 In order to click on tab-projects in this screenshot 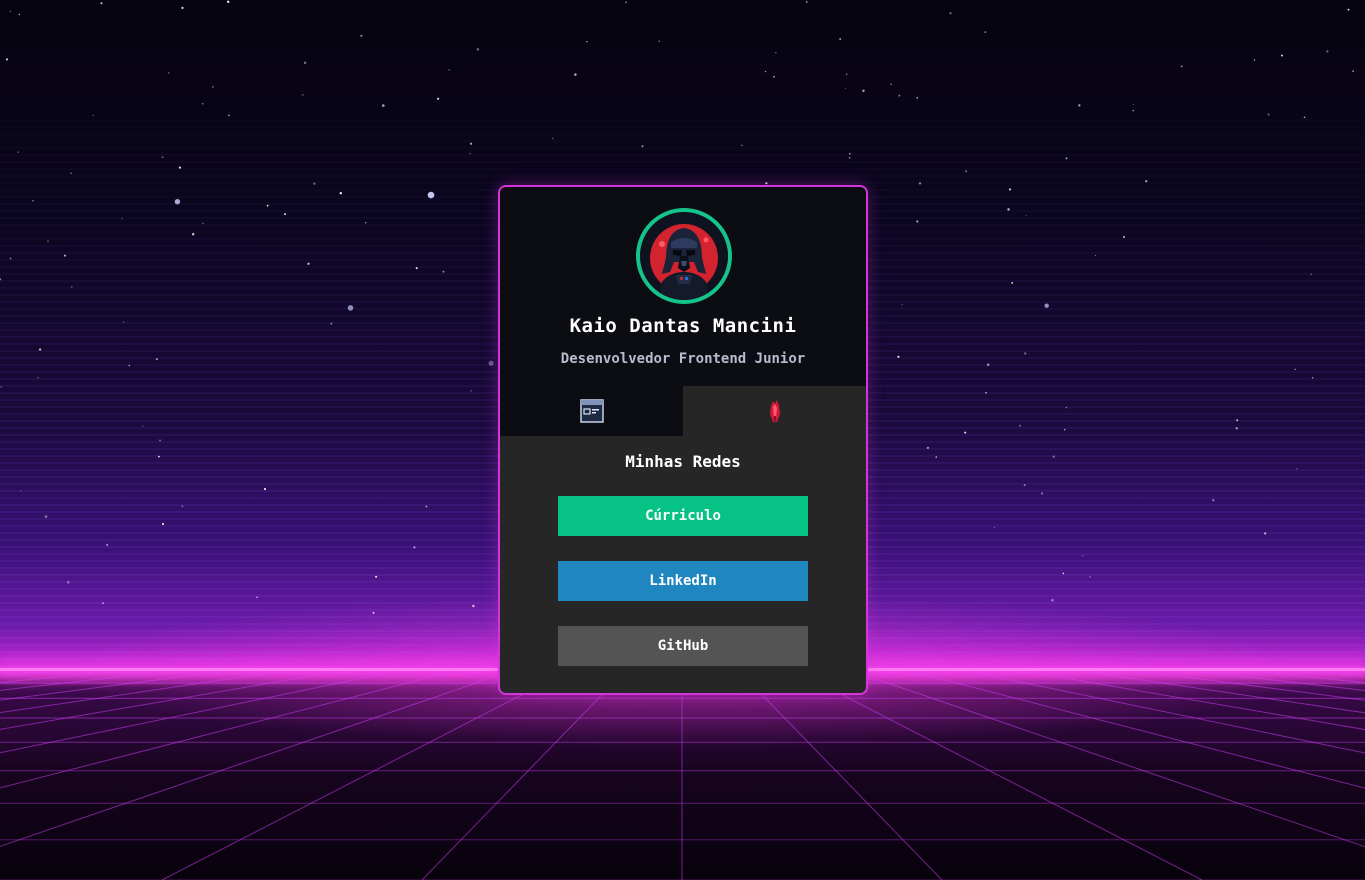, I will do `click(591, 411)`.